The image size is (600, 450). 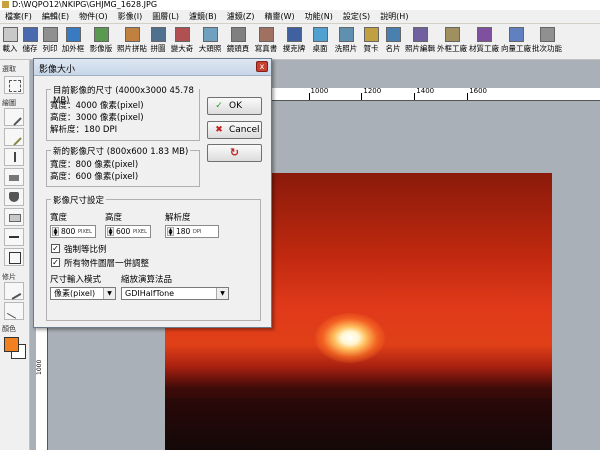 I want to click on keep-ratio-checkbox: ✓, so click(x=55, y=248).